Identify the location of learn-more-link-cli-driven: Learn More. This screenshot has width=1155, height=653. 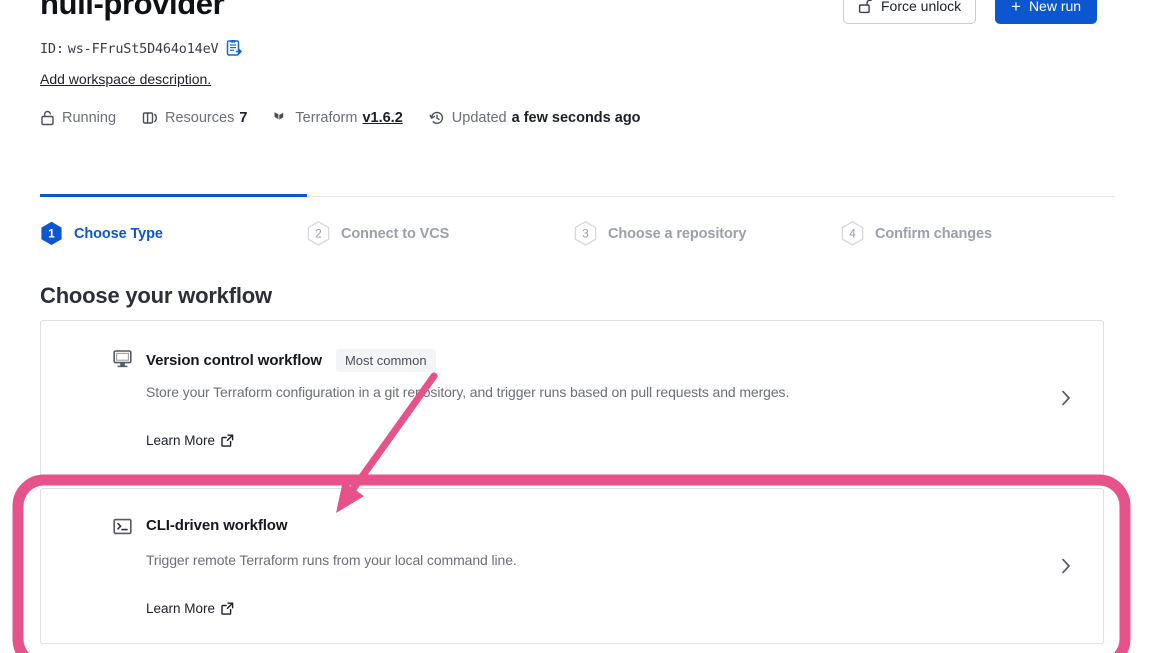
(190, 608).